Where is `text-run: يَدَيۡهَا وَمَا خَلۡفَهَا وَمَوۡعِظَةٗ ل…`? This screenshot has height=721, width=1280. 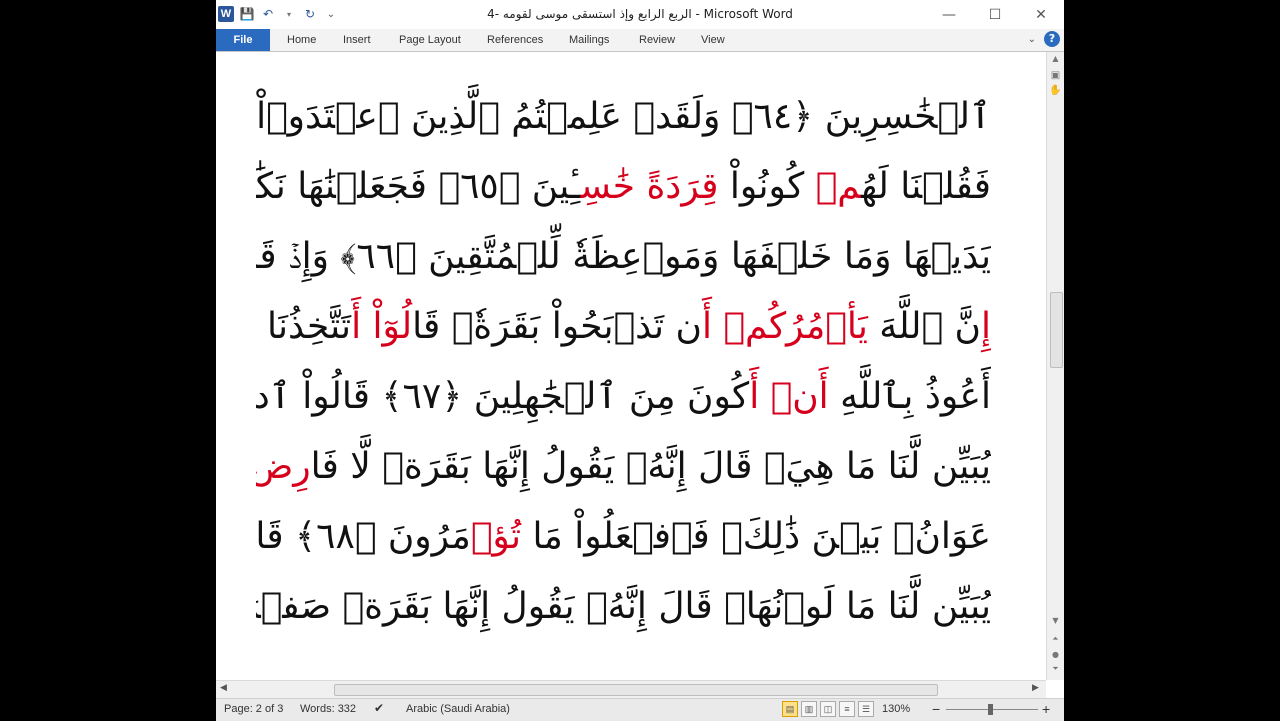 text-run: يَدَيۡهَا وَمَا خَلۡفَهَا وَمَوۡعِظَةٗ ل… is located at coordinates (623, 256).